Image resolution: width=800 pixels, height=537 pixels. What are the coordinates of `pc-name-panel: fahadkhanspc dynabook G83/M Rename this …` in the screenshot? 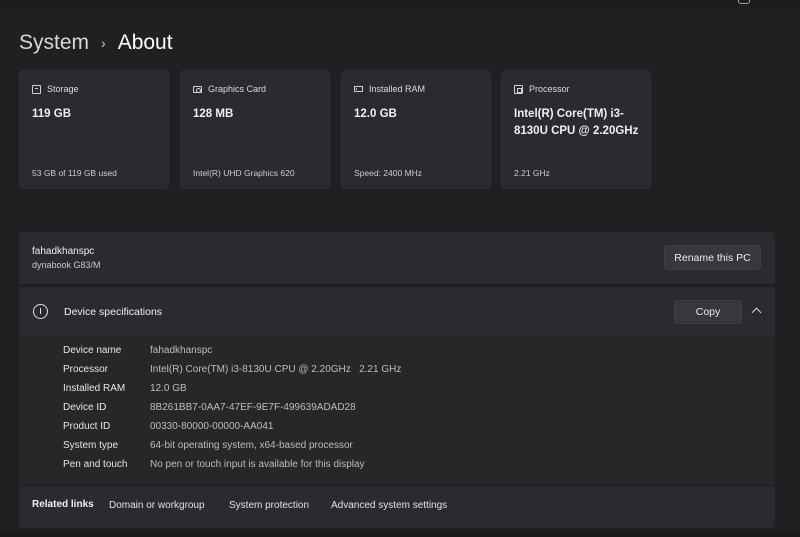 It's located at (397, 258).